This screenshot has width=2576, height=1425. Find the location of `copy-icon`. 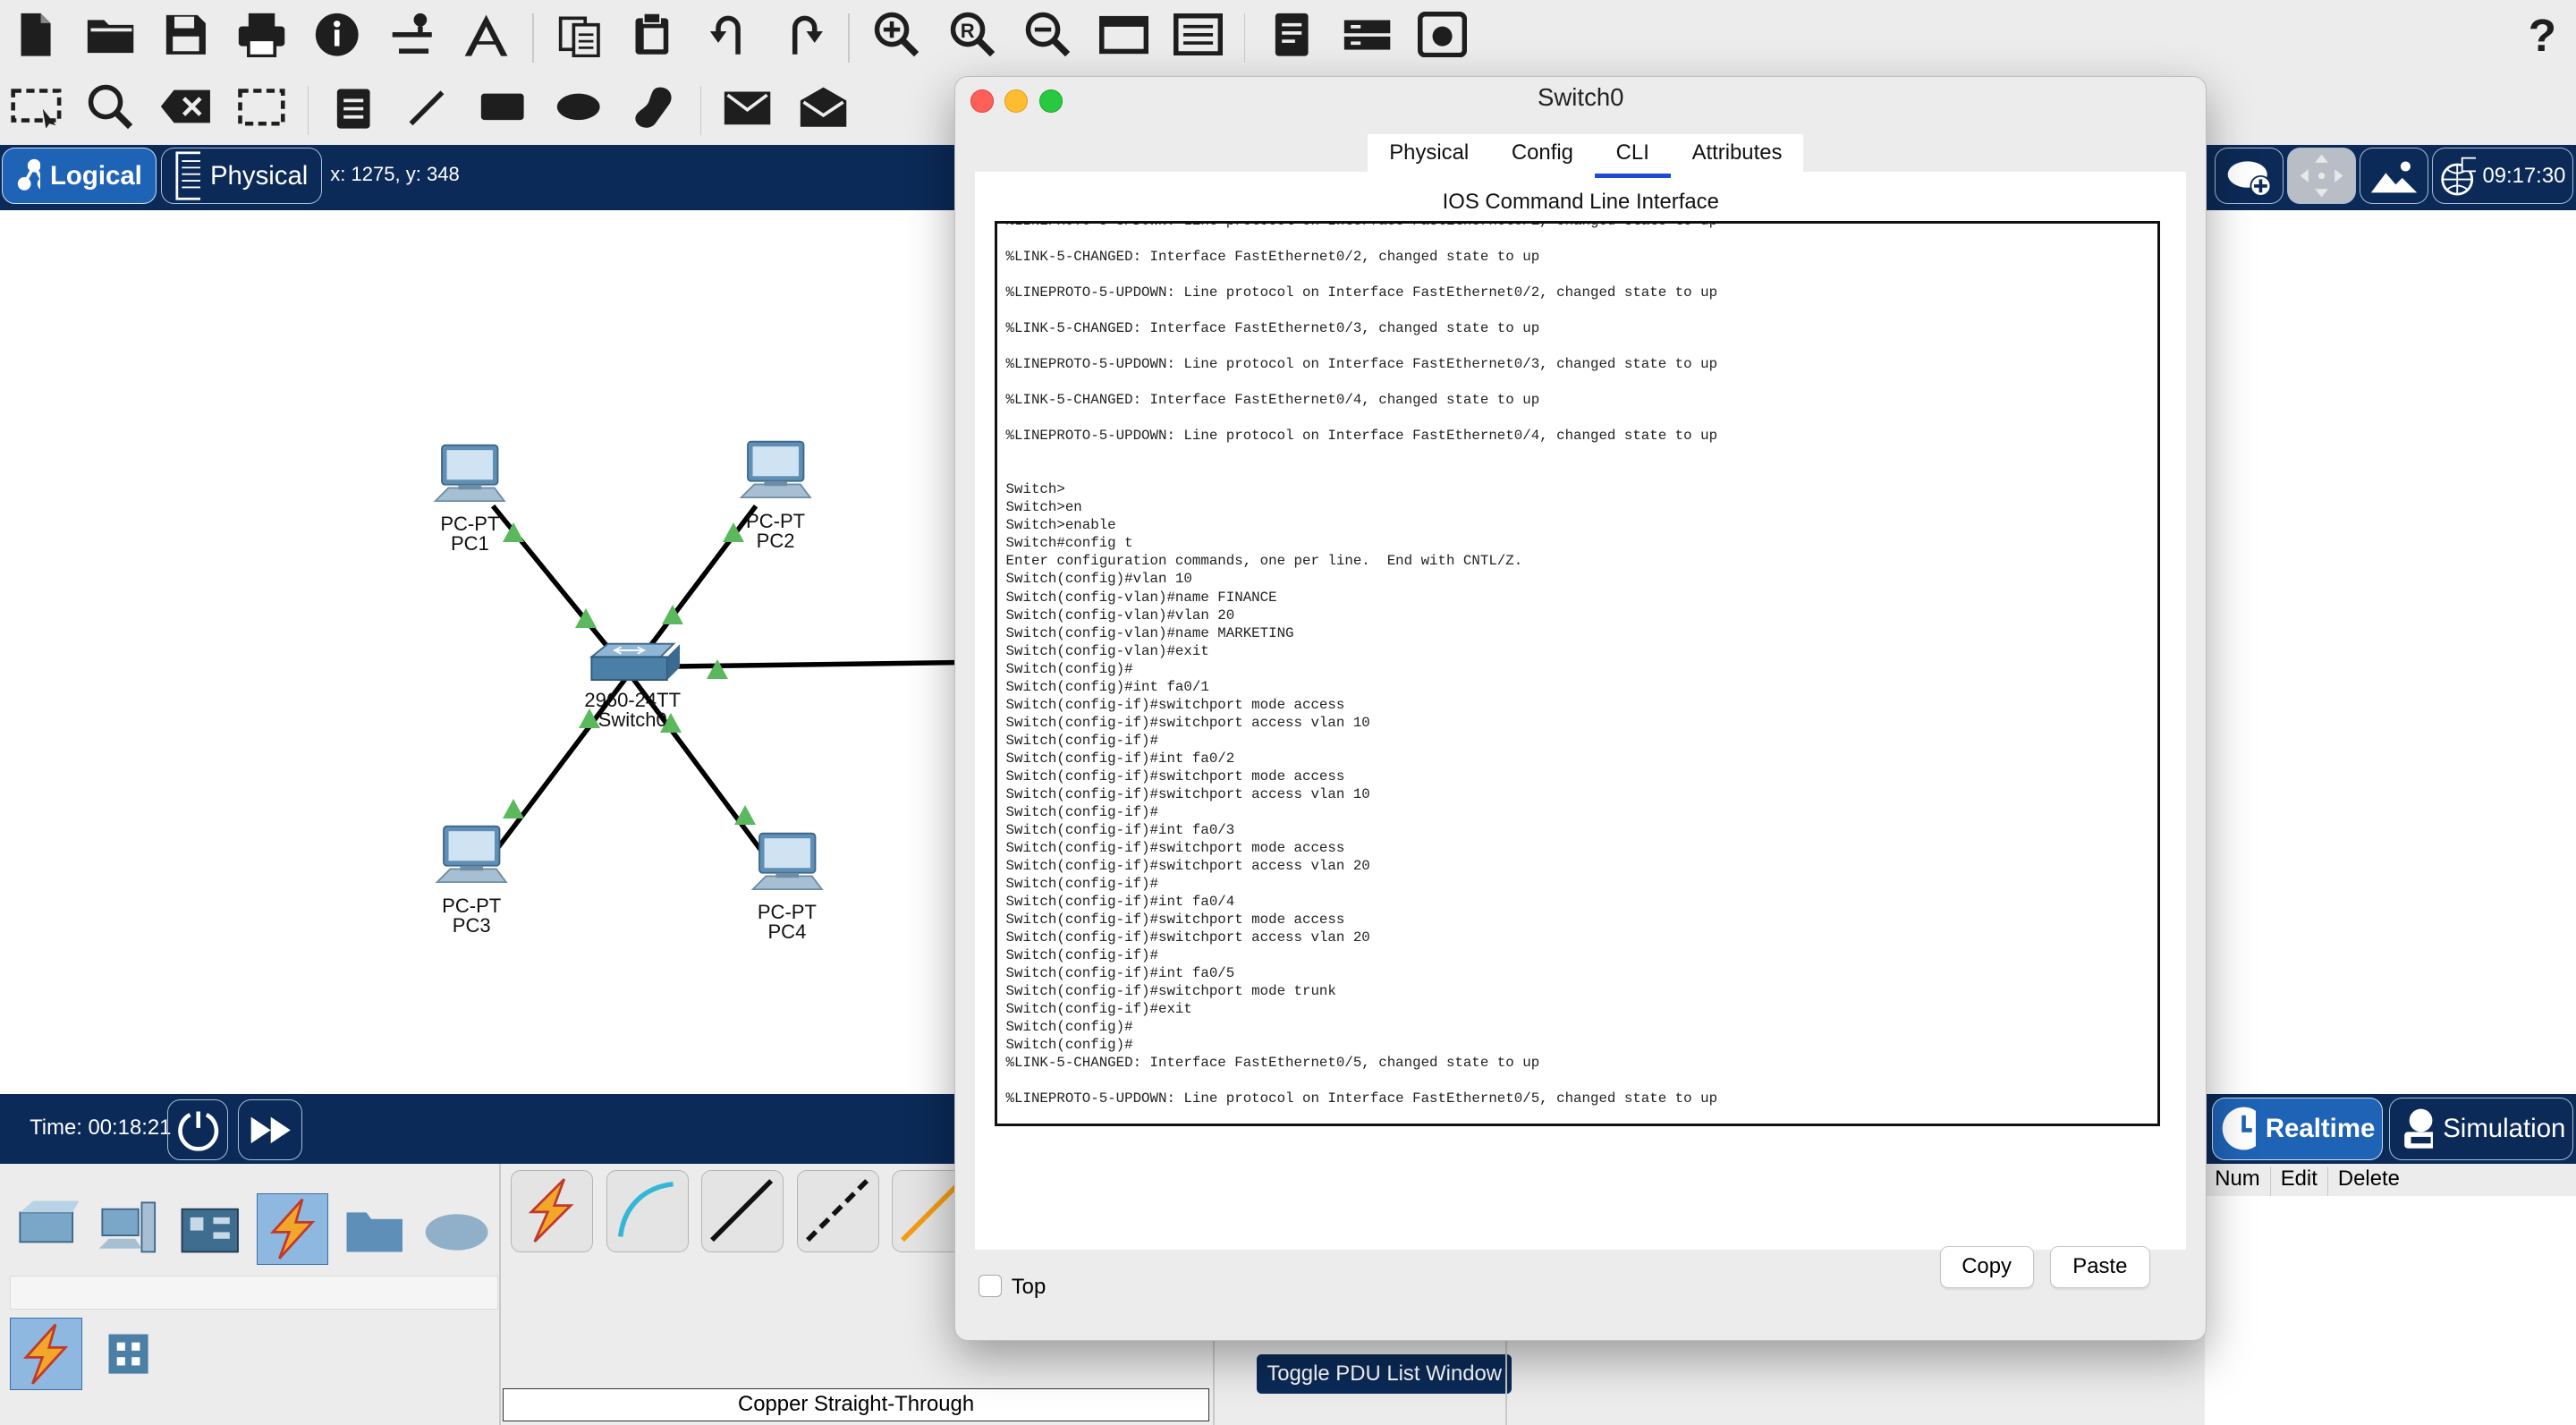

copy-icon is located at coordinates (579, 34).